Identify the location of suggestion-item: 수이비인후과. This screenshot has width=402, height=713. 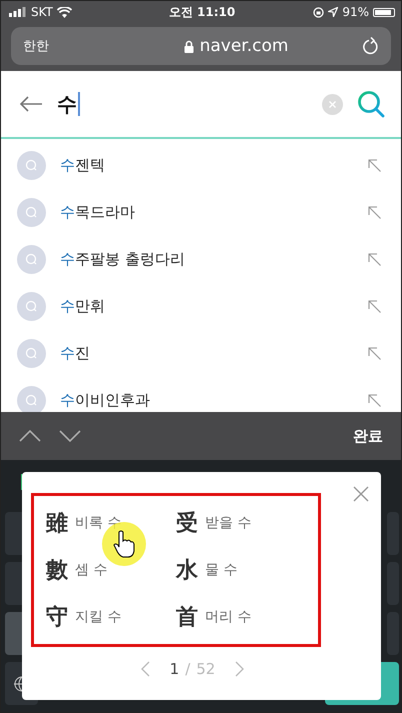
(201, 394).